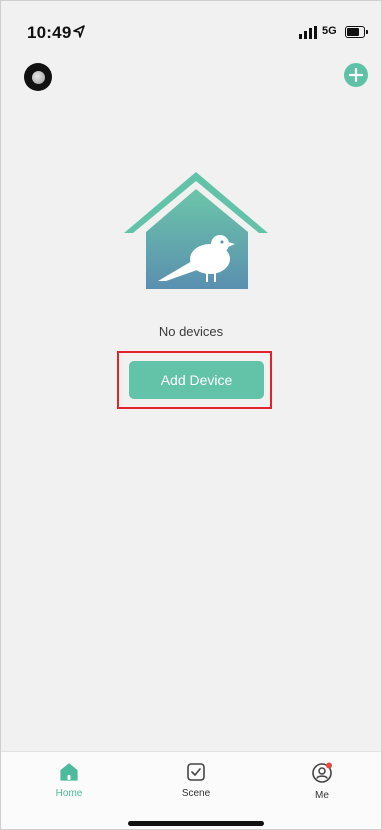  Describe the element at coordinates (322, 772) in the screenshot. I see `user-icon` at that location.